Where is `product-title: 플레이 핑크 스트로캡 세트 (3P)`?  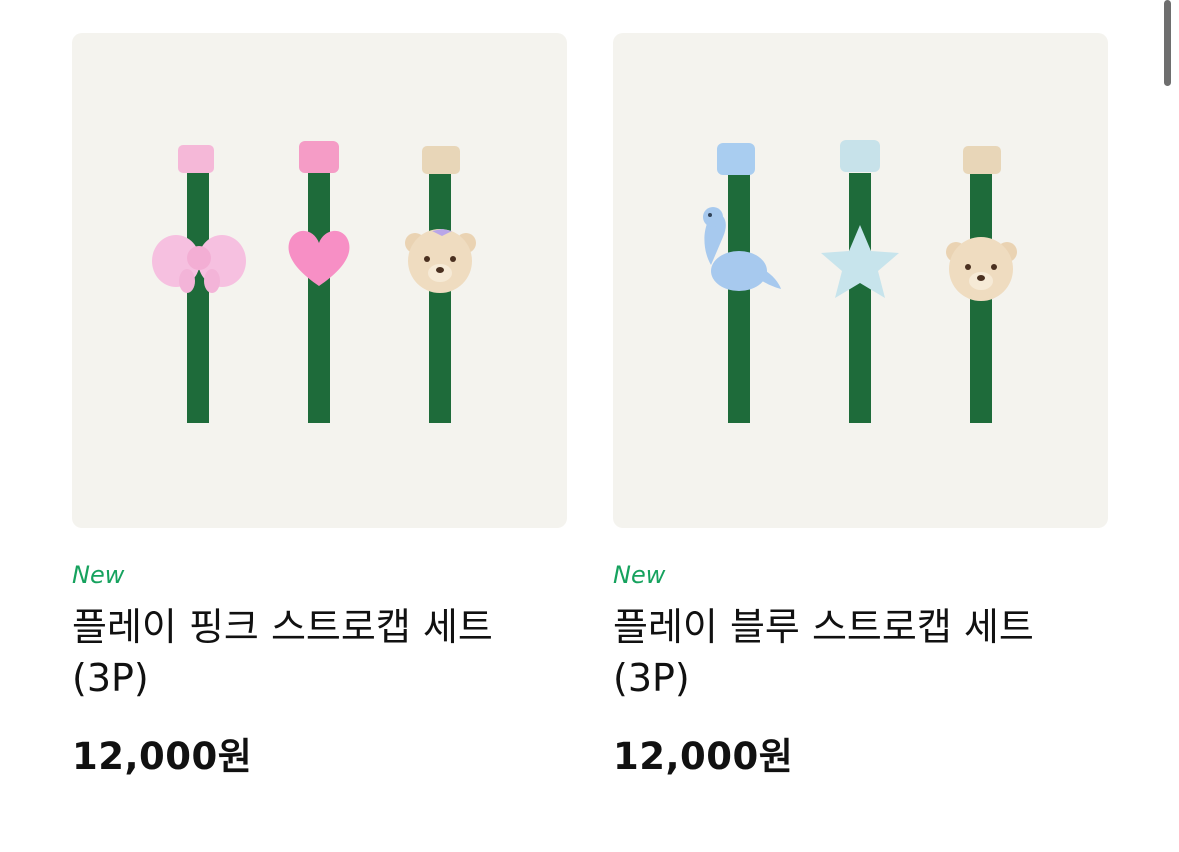 product-title: 플레이 핑크 스트로캡 세트 (3P) is located at coordinates (312, 653).